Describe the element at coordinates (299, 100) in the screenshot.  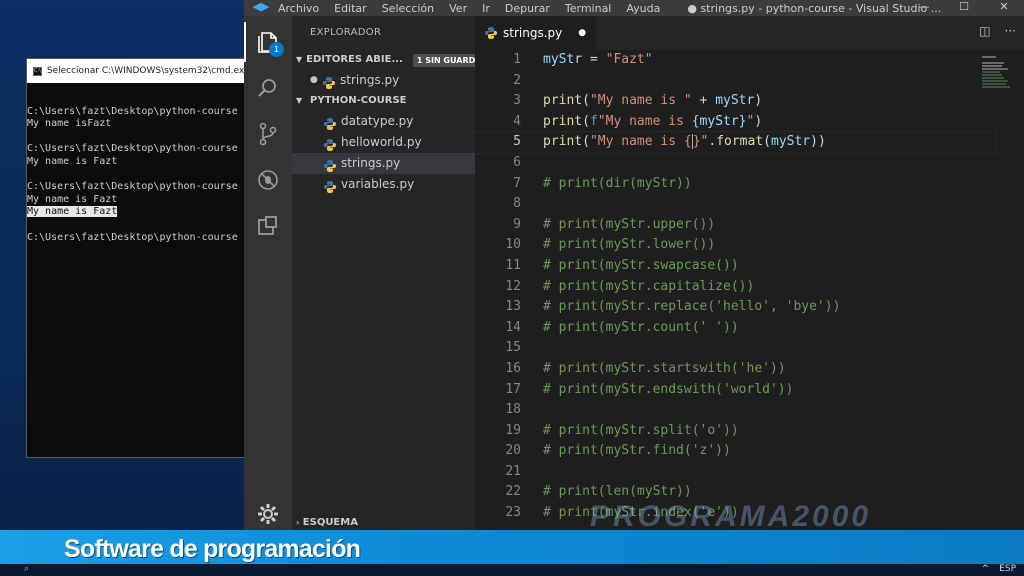
I see `chevron-down-icon: ▼` at that location.